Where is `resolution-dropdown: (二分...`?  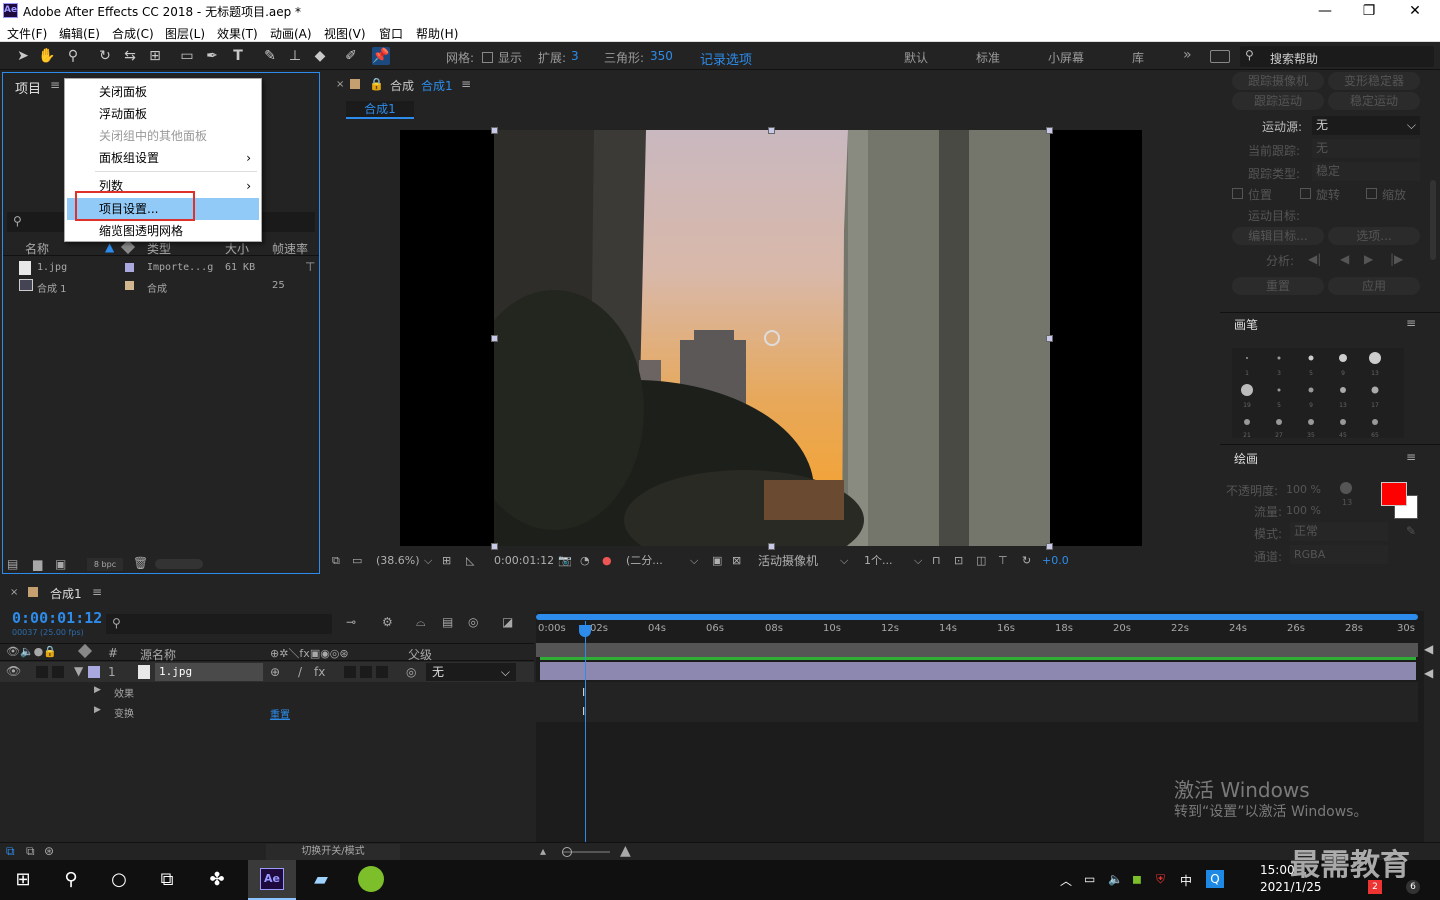
resolution-dropdown: (二分... is located at coordinates (644, 561).